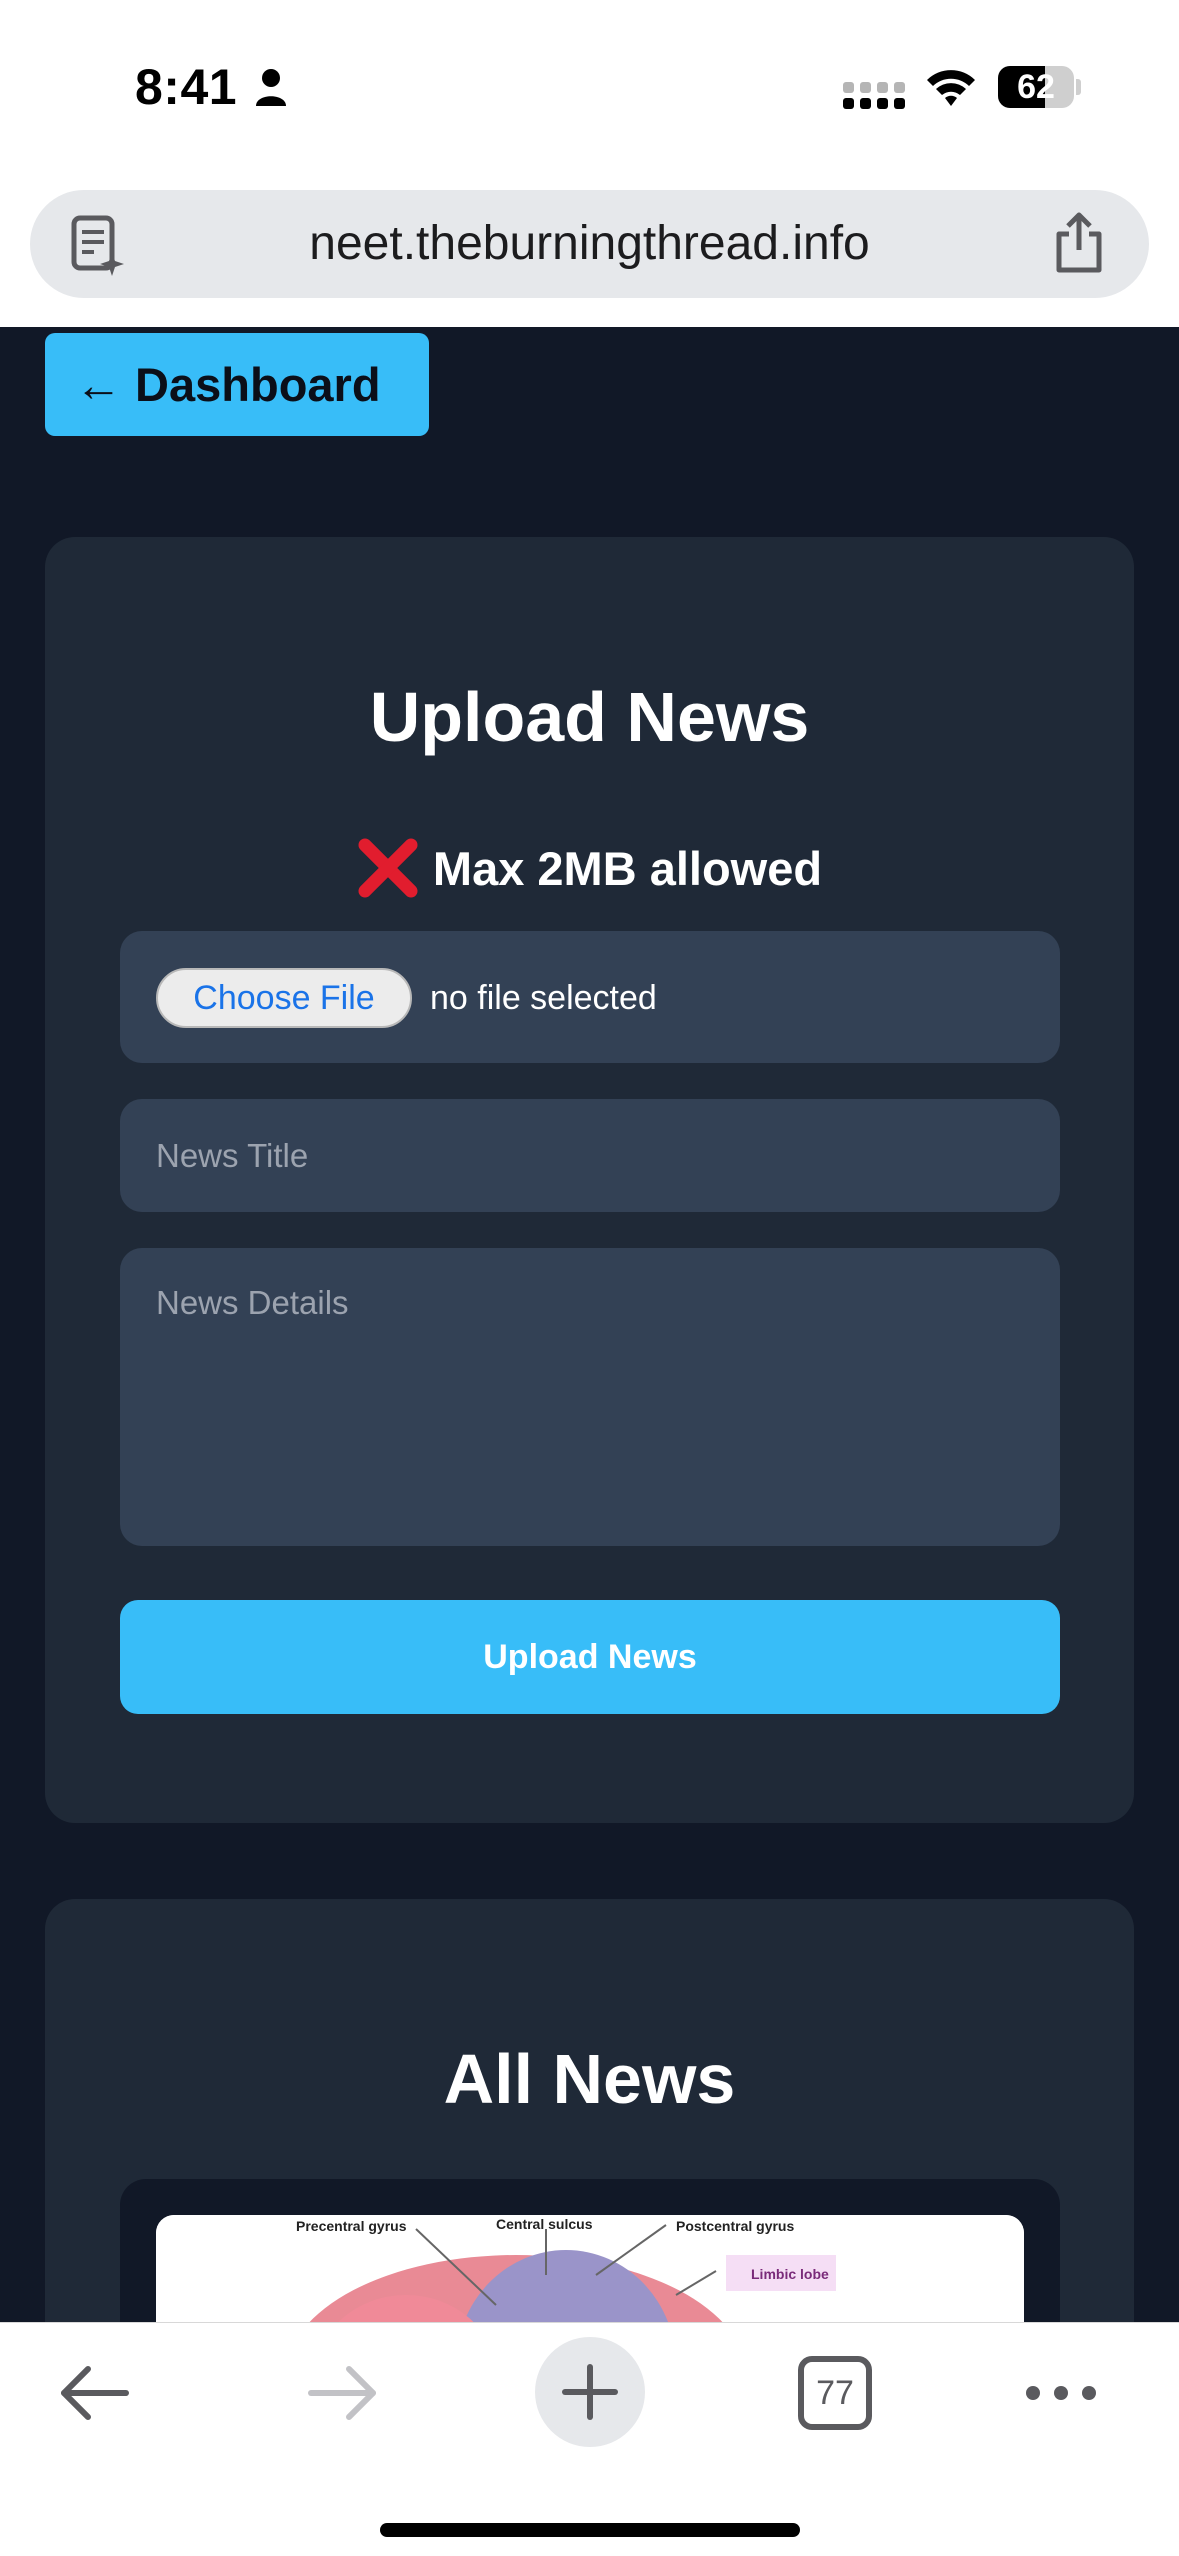 This screenshot has height=2556, width=1179. I want to click on file-size-limit: Max 2MB allowed, so click(589, 868).